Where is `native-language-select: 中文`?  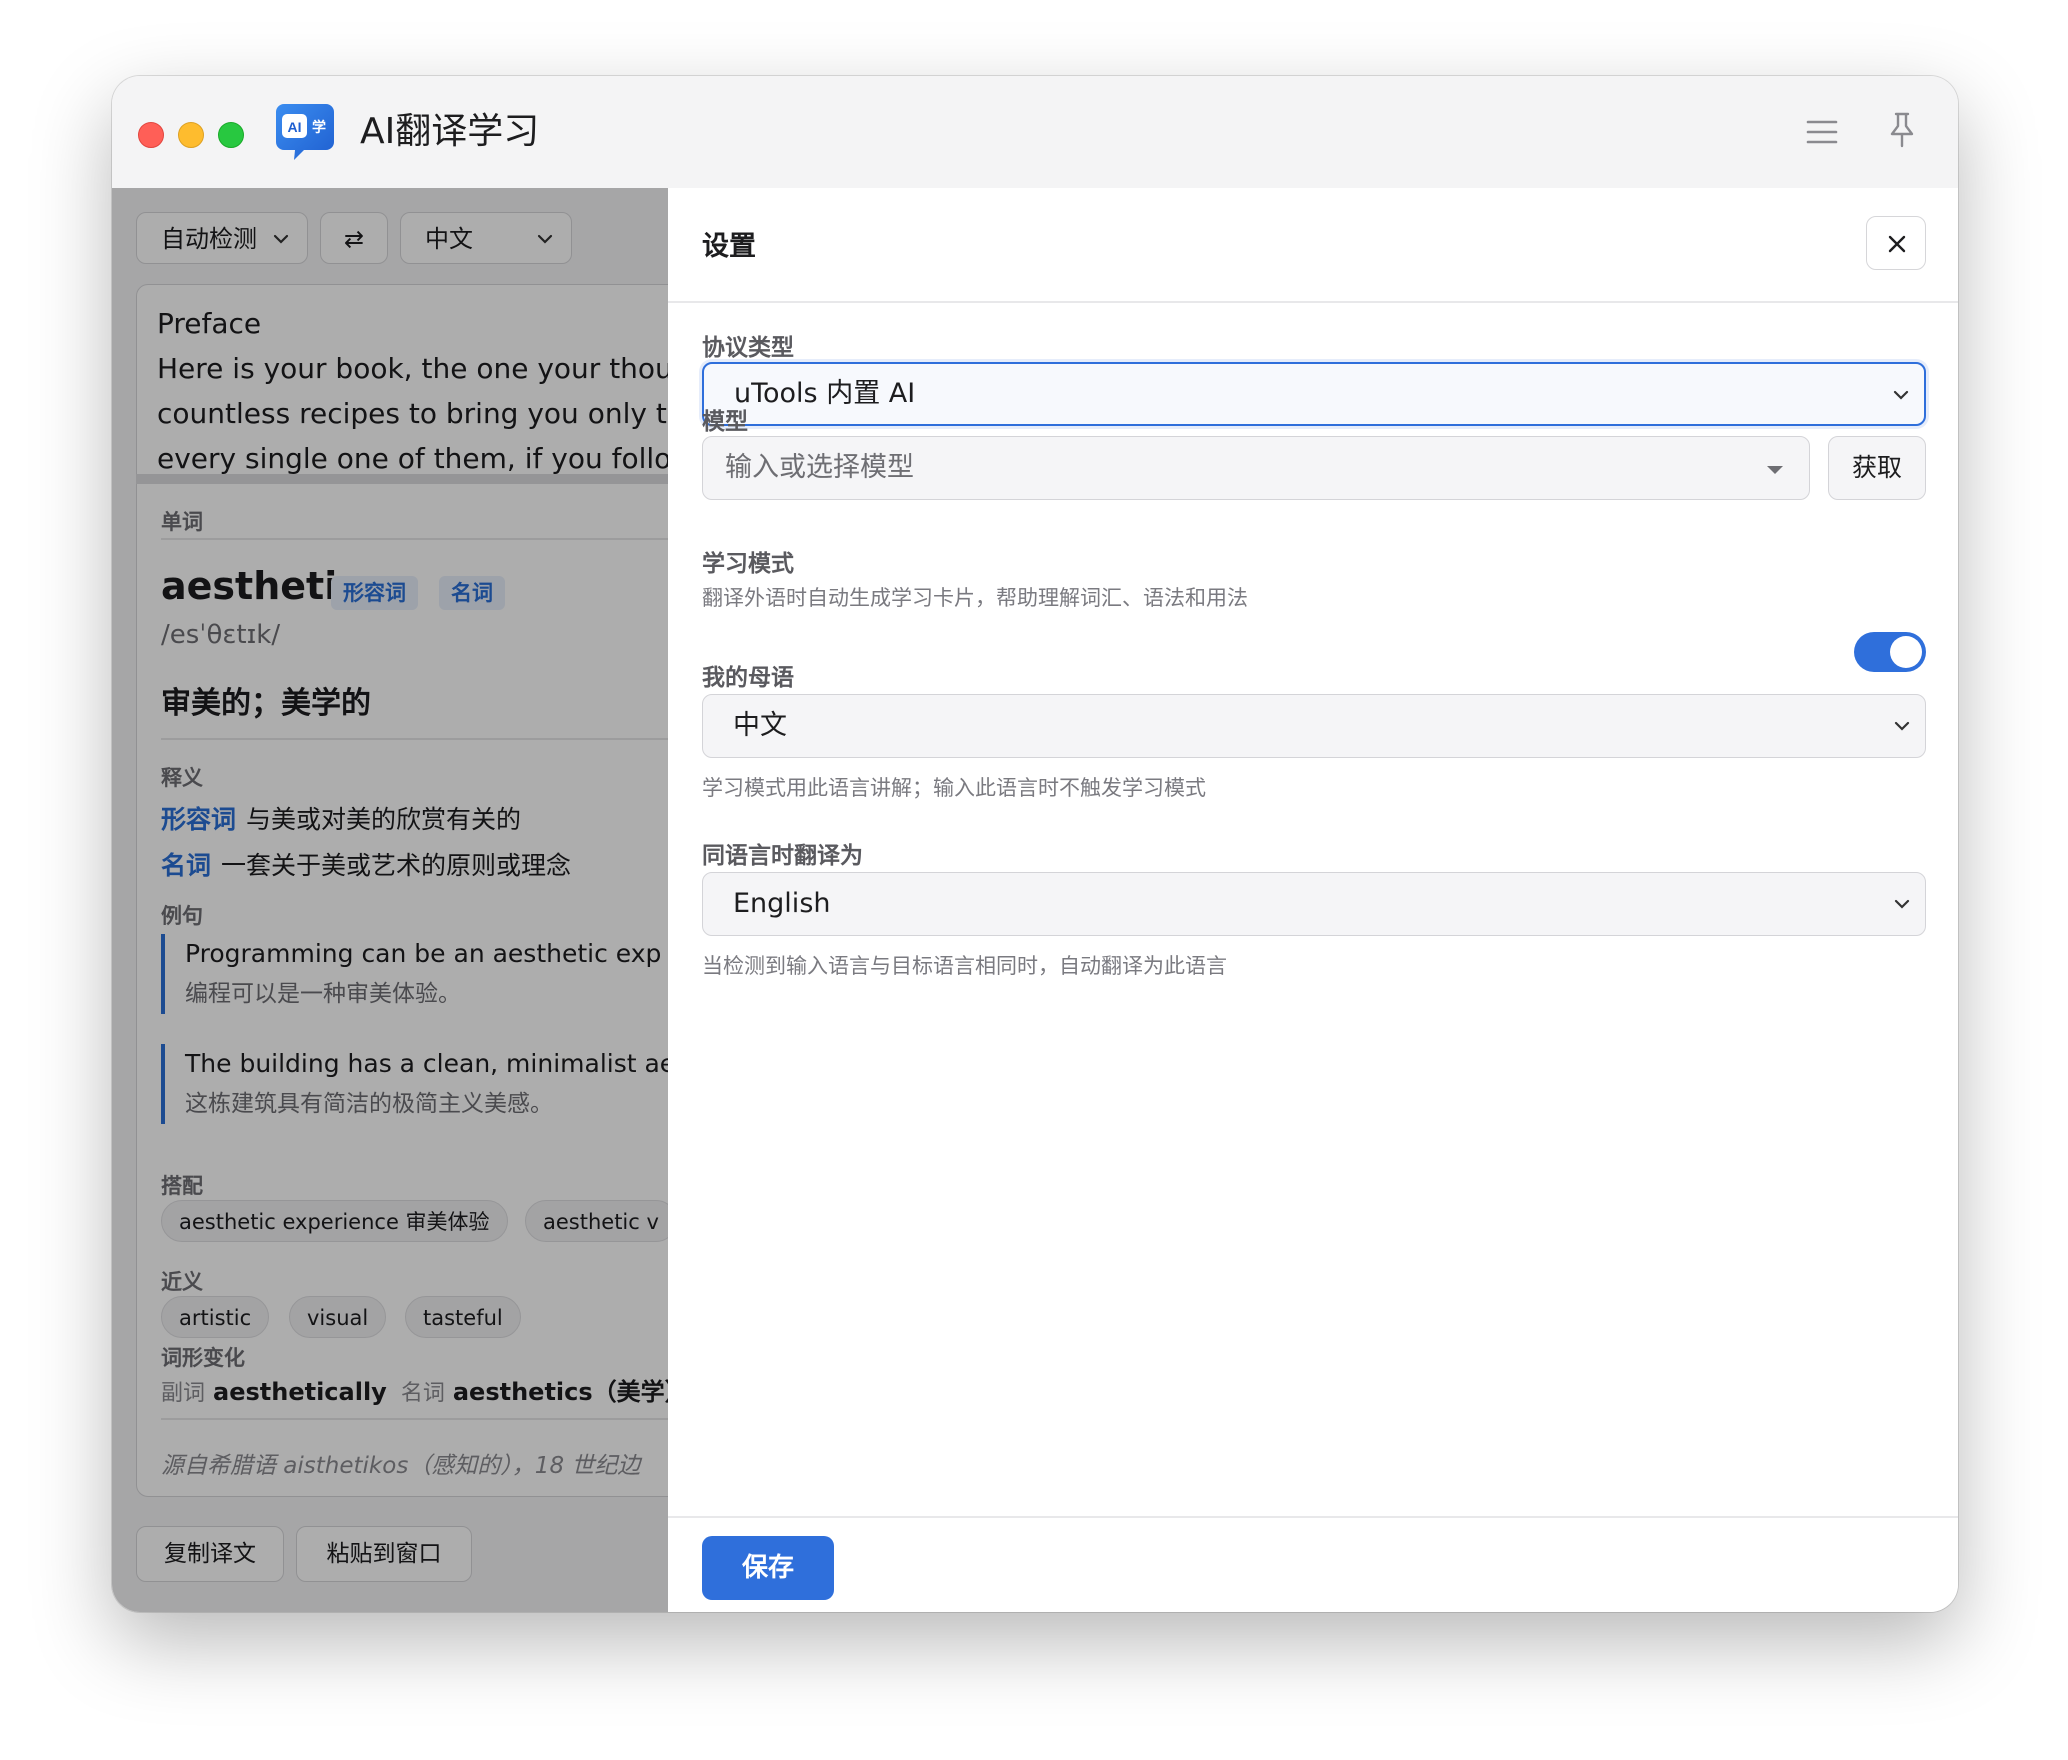 native-language-select: 中文 is located at coordinates (1314, 726).